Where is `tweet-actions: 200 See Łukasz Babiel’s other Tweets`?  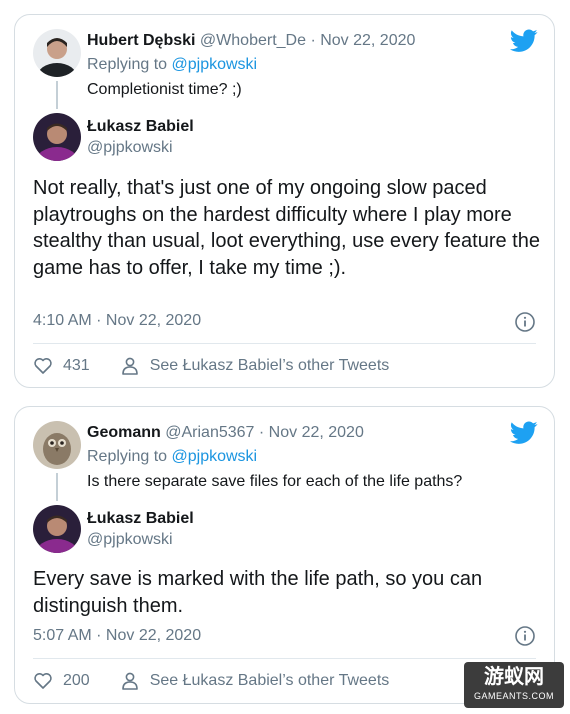 tweet-actions: 200 See Łukasz Babiel’s other Tweets is located at coordinates (211, 681).